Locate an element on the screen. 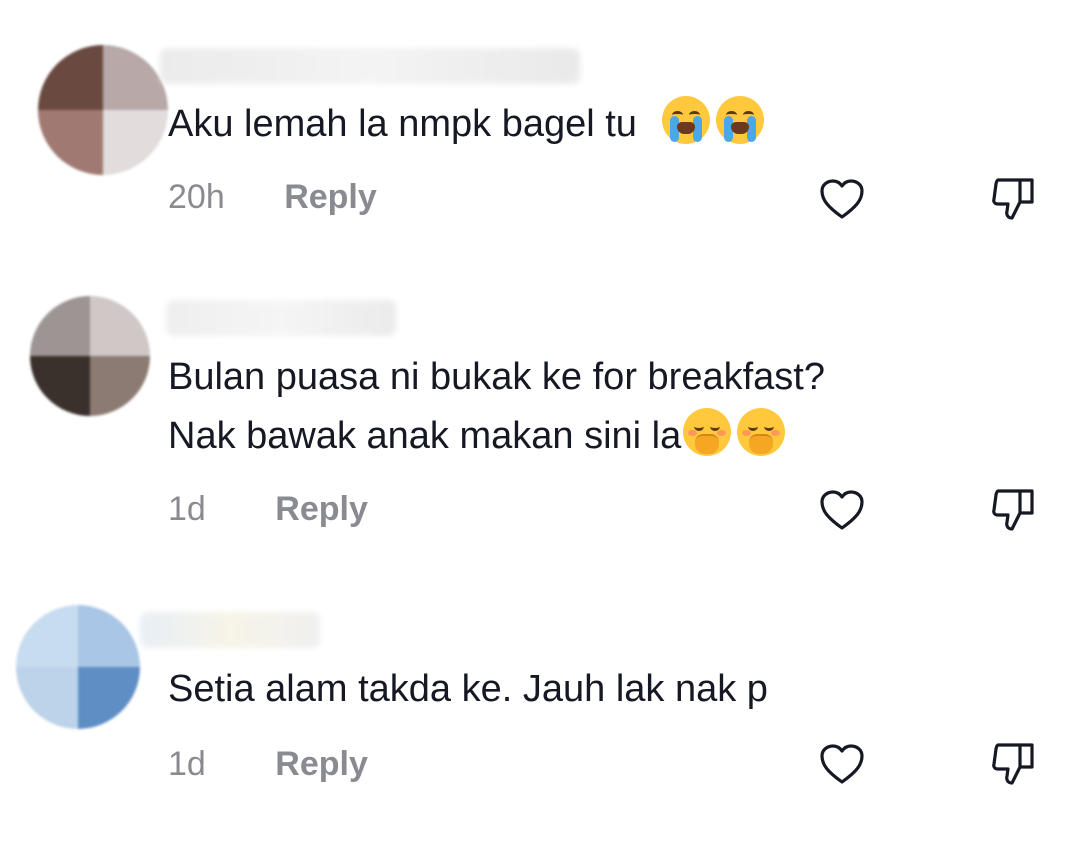 This screenshot has width=1080, height=848. comment-text: Setia alam takda ke. Jauh lak nak p is located at coordinates (468, 689).